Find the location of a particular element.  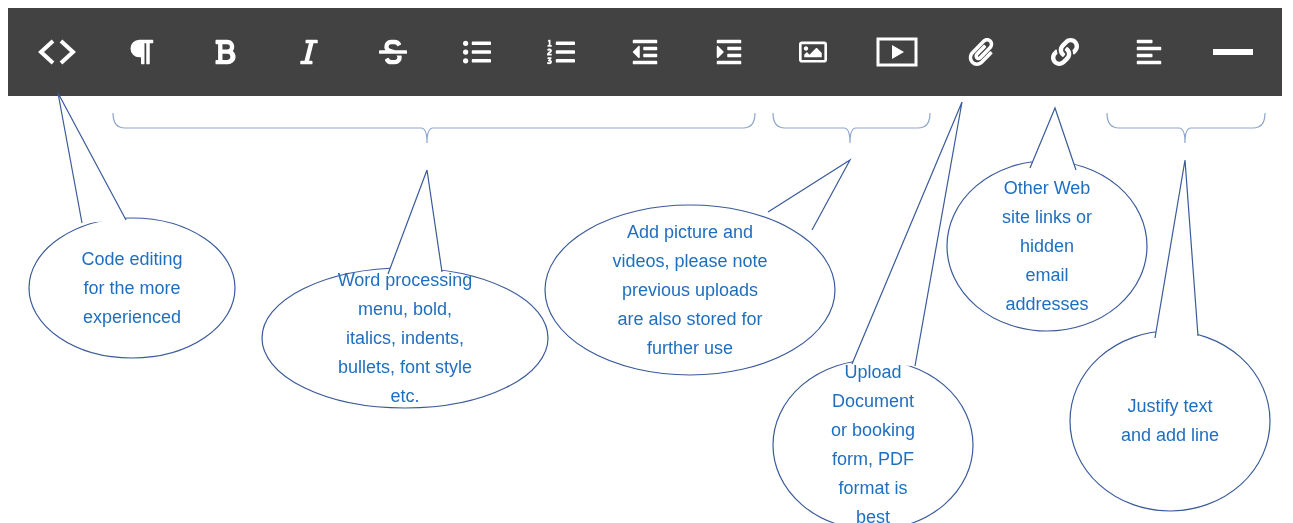

link-icon is located at coordinates (1065, 52).